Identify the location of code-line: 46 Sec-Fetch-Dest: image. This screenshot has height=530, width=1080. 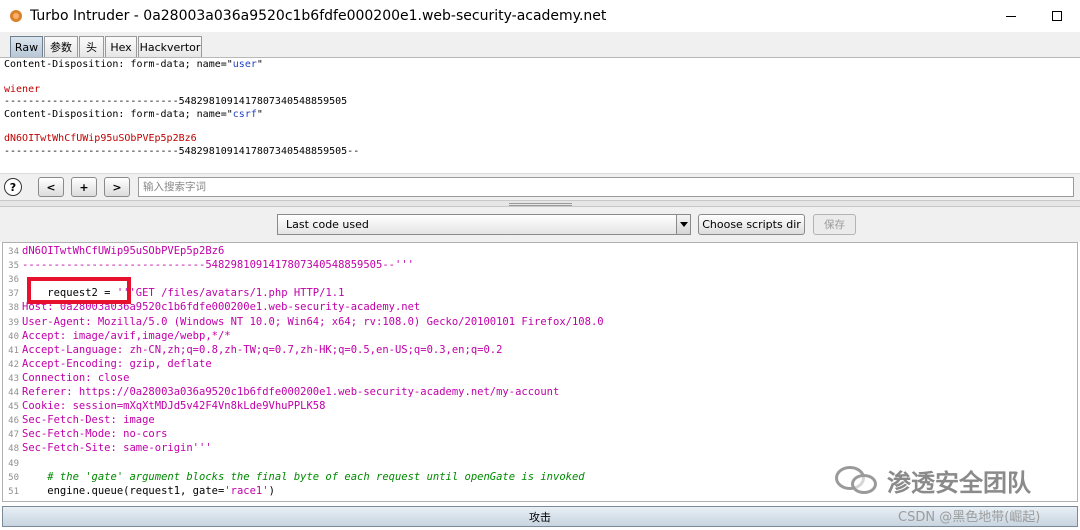
(81, 420).